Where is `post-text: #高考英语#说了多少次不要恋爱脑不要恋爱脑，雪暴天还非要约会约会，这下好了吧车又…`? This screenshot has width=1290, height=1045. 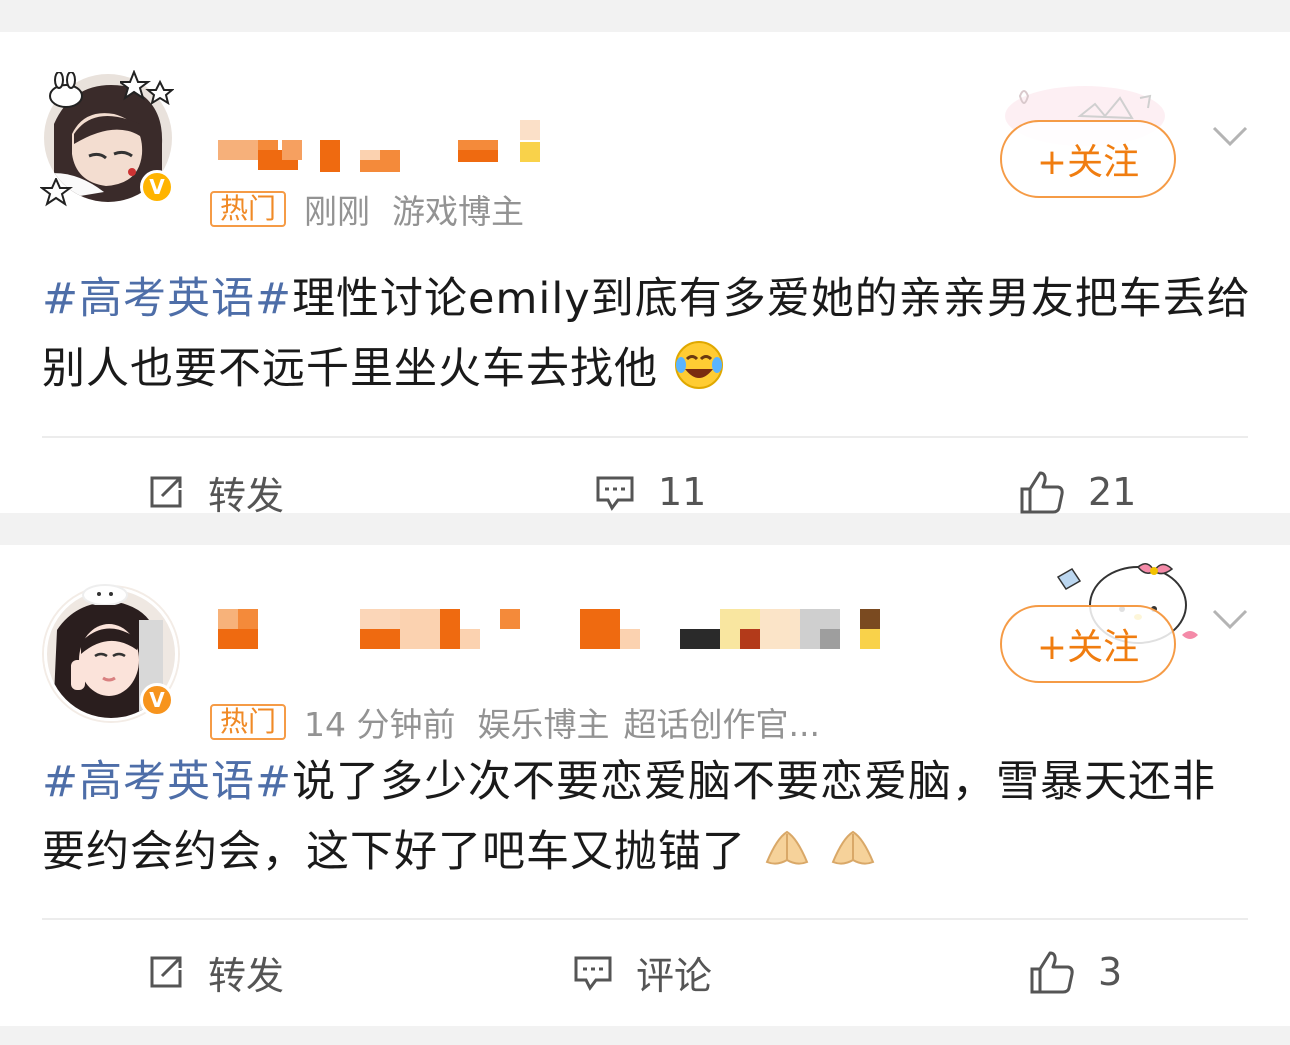
post-text: #高考英语#说了多少次不要恋爱脑不要恋爱脑，雪暴天还非要约会约会，这下好了吧车又… is located at coordinates (647, 817).